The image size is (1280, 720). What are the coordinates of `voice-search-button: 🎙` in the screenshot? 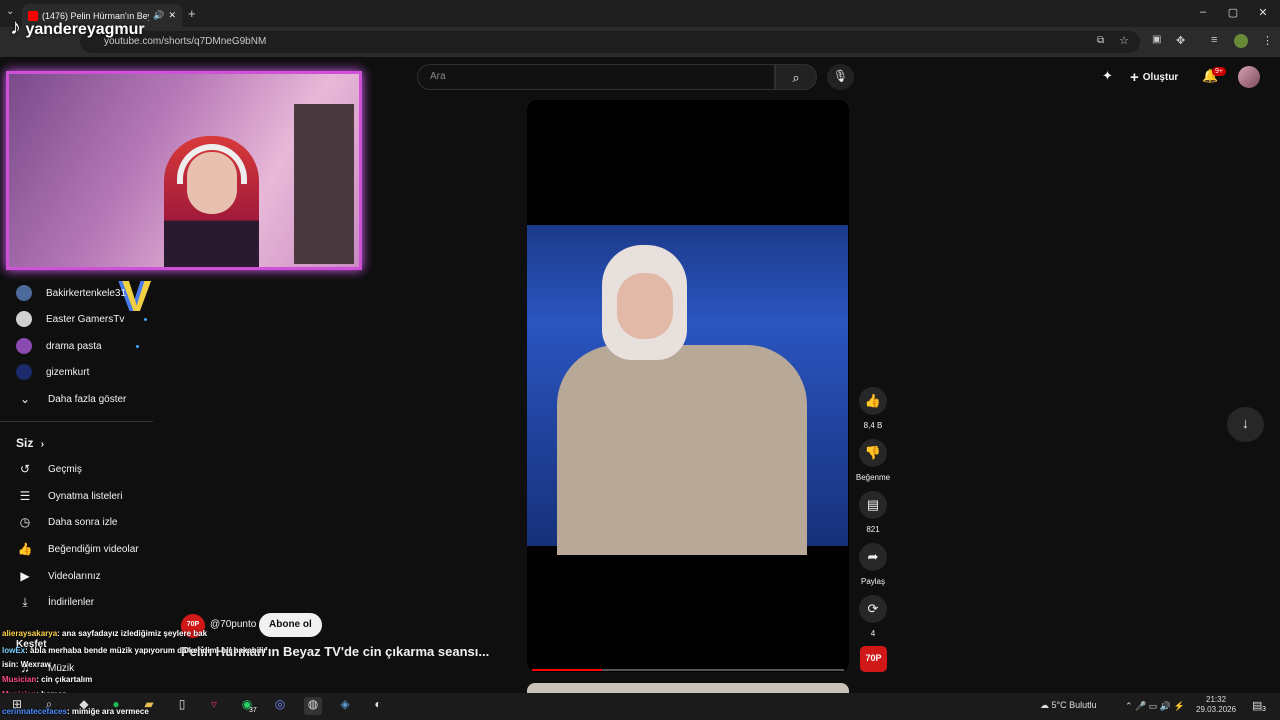 It's located at (840, 77).